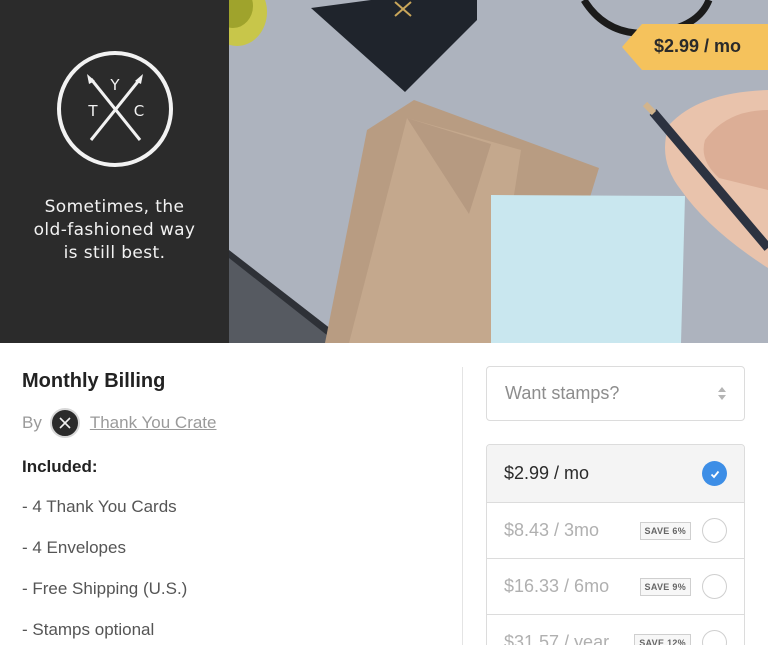 This screenshot has width=768, height=645. I want to click on logo-letter-left: T, so click(92, 111).